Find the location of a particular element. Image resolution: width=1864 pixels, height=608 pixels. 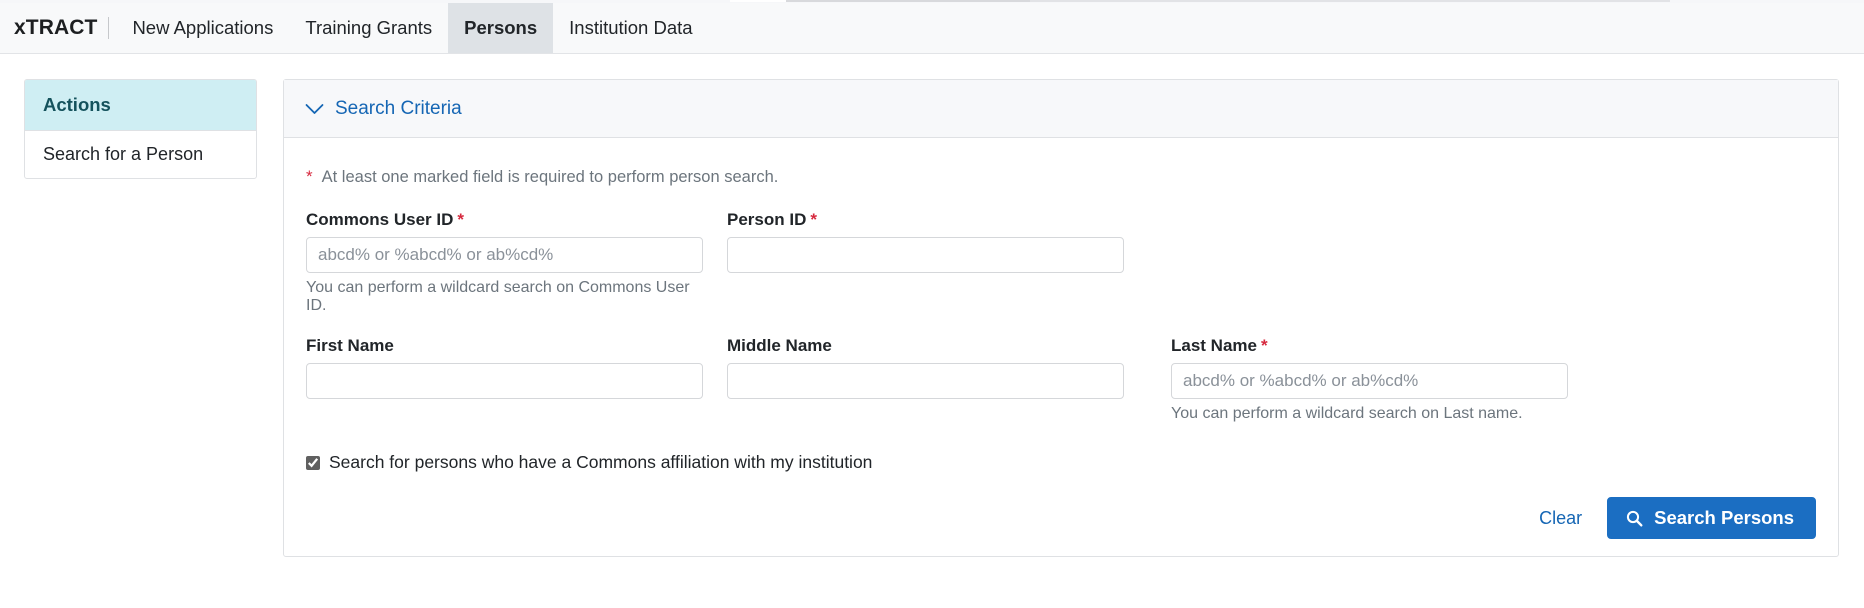

field-person-id: Person ID * is located at coordinates (925, 262).